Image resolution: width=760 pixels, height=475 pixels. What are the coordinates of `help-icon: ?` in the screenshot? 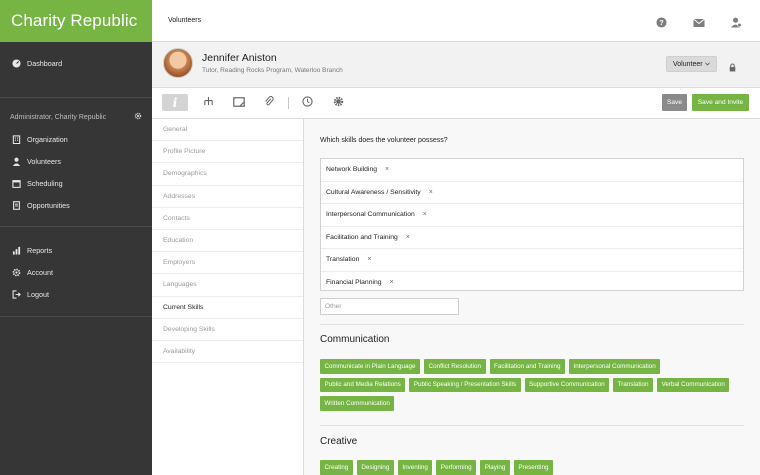 It's located at (661, 24).